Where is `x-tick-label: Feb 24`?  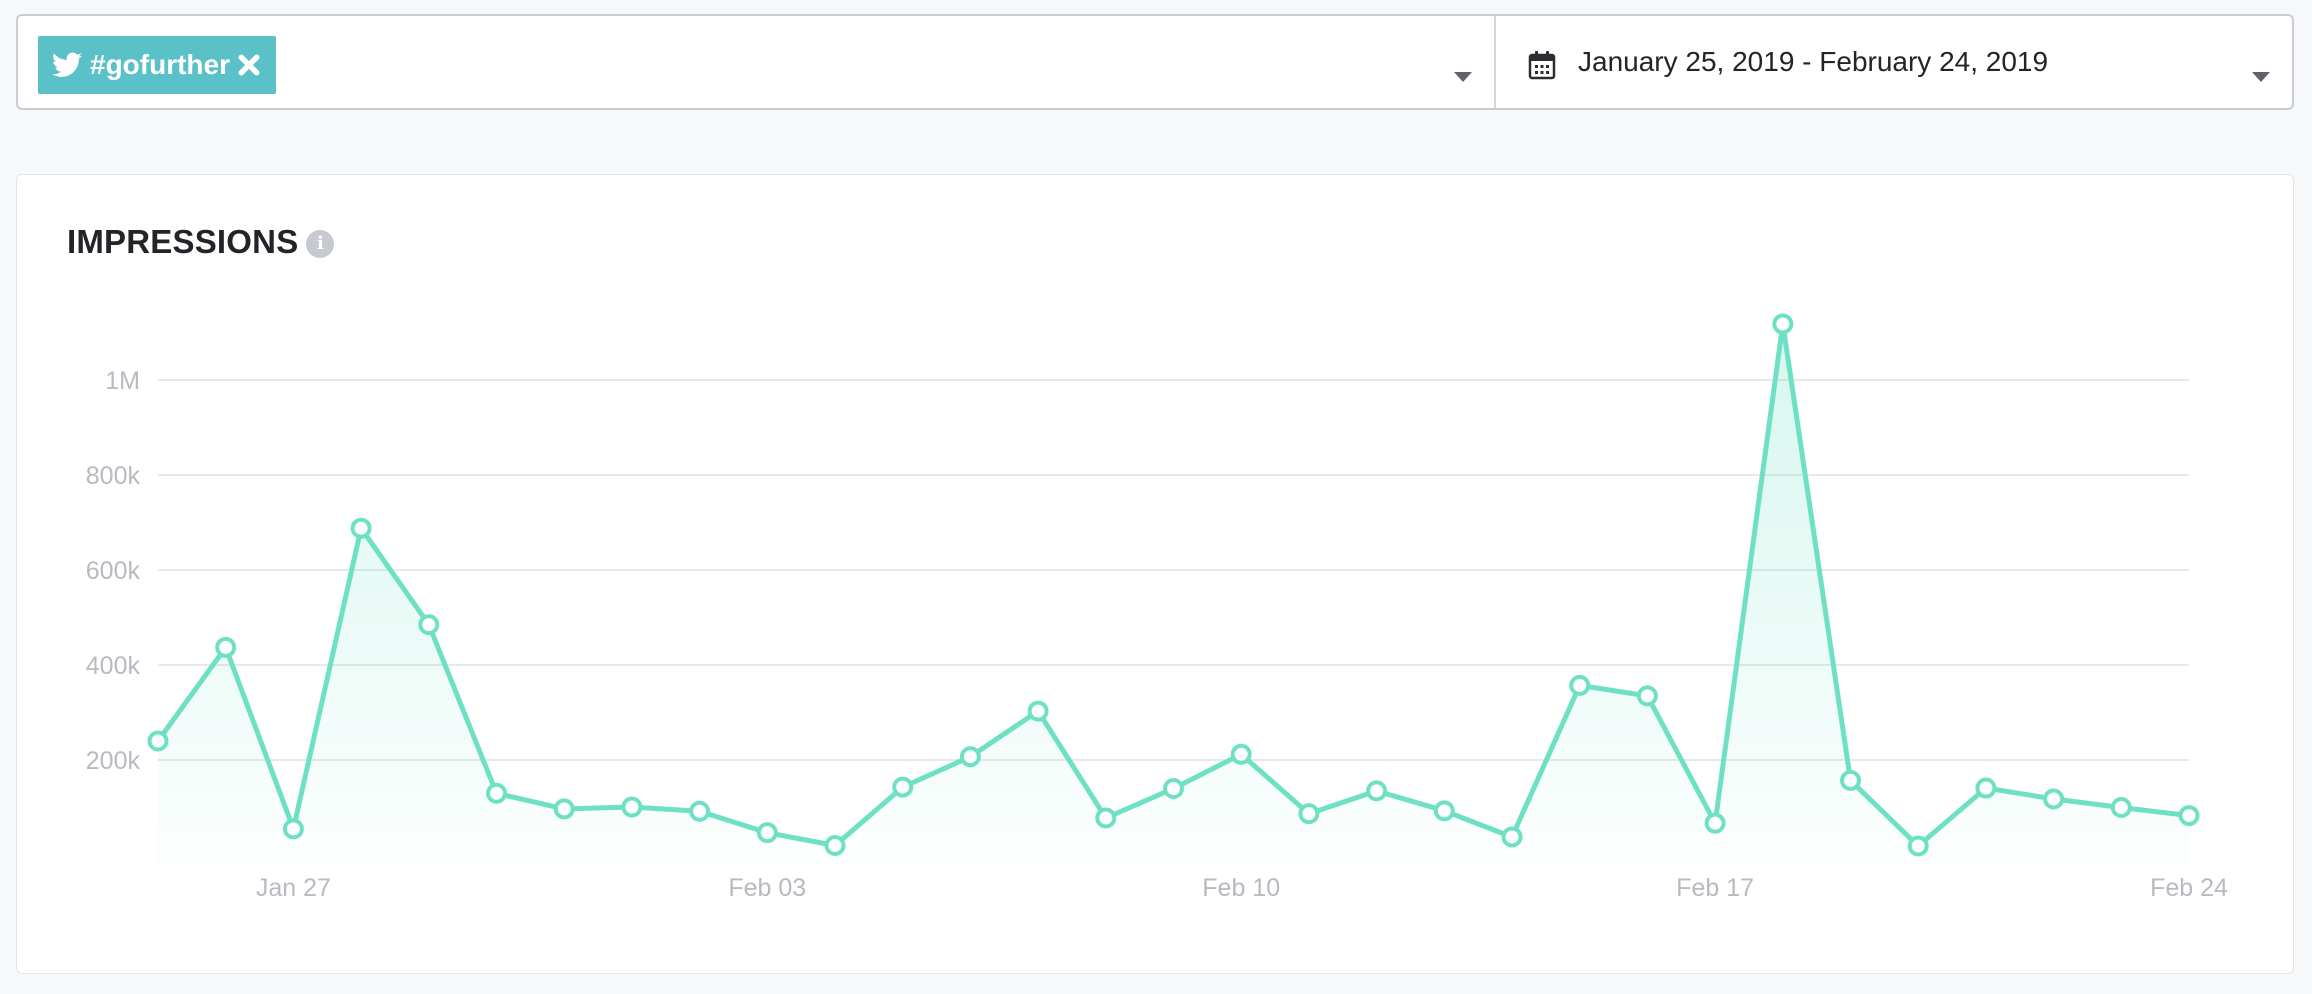 x-tick-label: Feb 24 is located at coordinates (2189, 888).